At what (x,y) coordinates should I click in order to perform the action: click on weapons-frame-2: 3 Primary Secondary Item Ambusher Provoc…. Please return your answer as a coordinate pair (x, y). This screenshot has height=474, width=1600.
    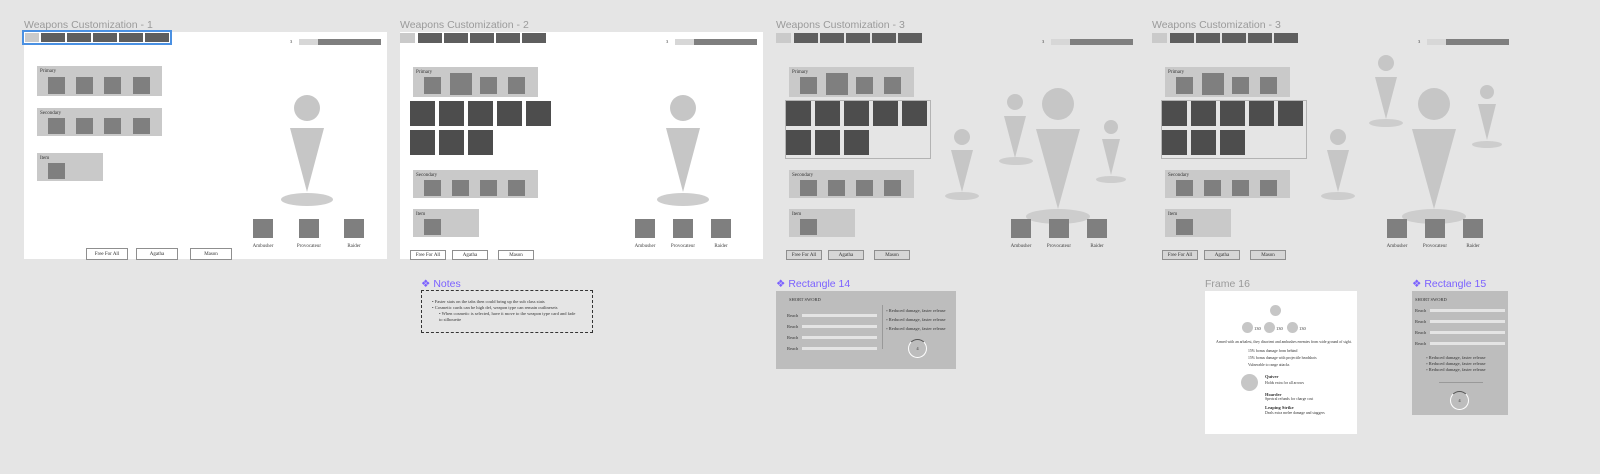
    Looking at the image, I should click on (581, 146).